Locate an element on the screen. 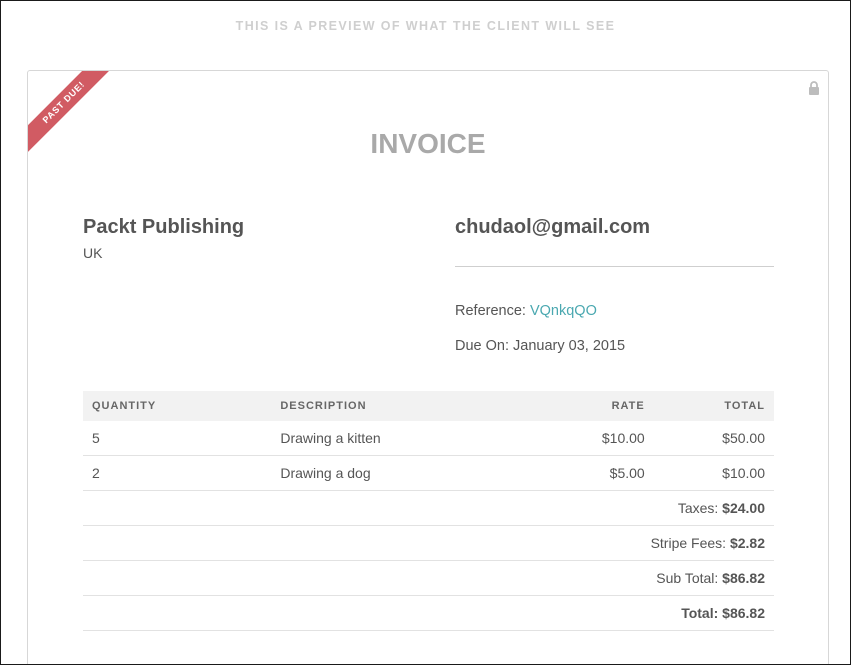 Image resolution: width=851 pixels, height=665 pixels. company-country: UK is located at coordinates (93, 253).